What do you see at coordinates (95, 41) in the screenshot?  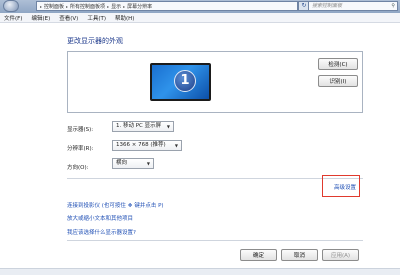 I see `page-title: 更改显示器的外观` at bounding box center [95, 41].